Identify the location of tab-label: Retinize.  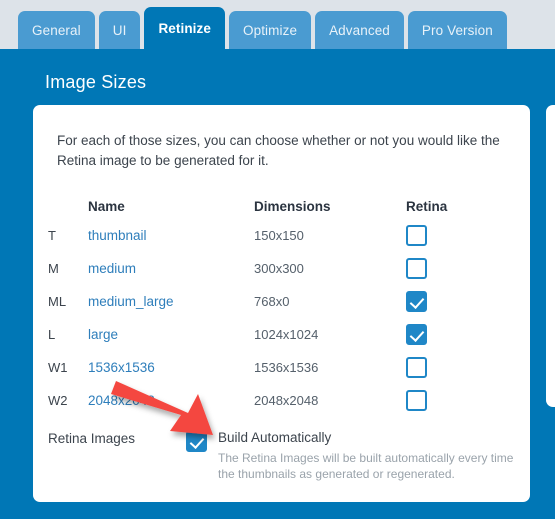
(184, 28).